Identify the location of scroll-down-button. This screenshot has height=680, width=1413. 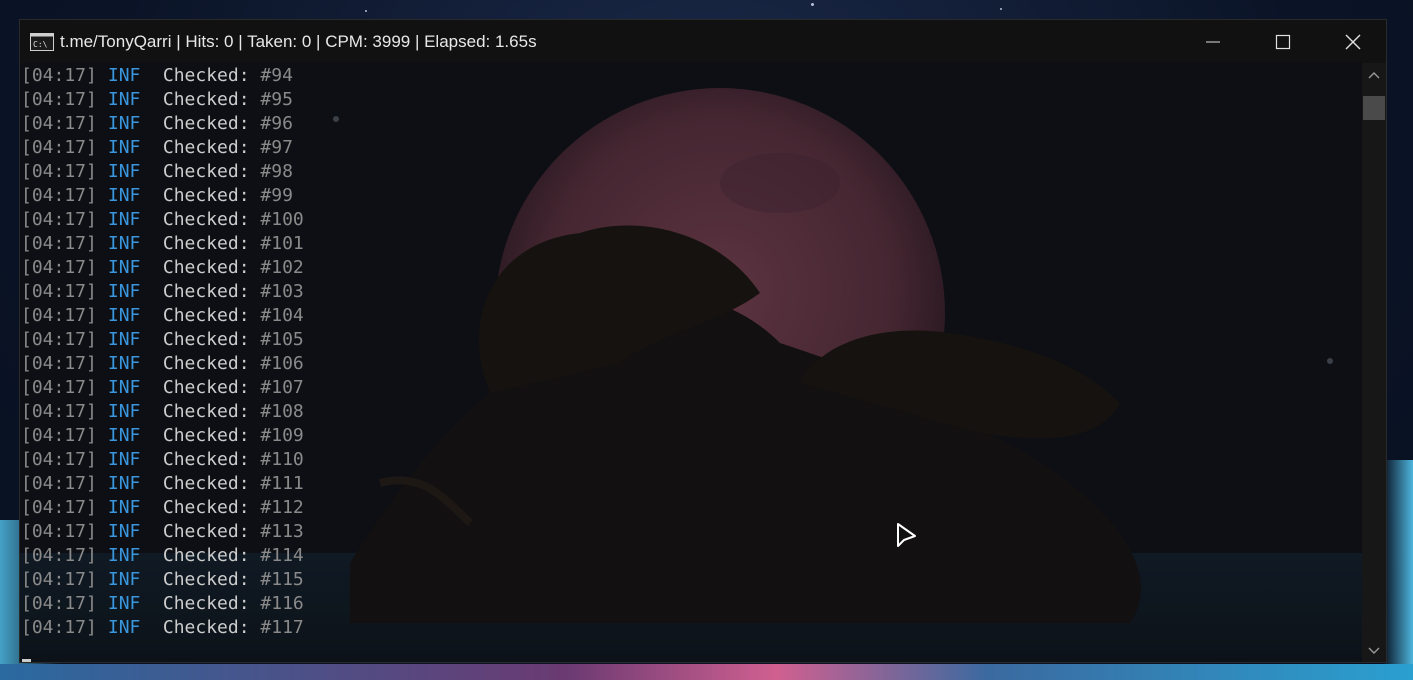
(1374, 650).